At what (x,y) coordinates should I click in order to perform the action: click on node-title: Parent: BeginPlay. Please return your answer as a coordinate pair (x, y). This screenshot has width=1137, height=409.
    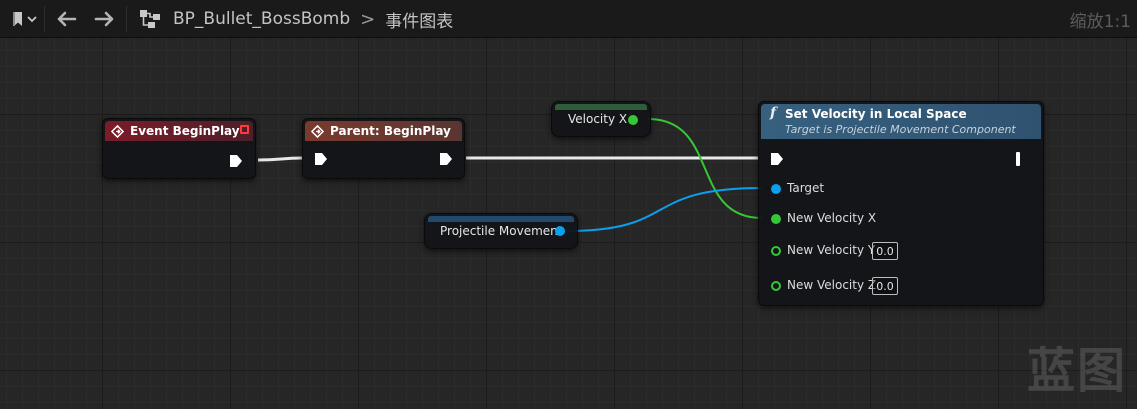
    Looking at the image, I should click on (390, 131).